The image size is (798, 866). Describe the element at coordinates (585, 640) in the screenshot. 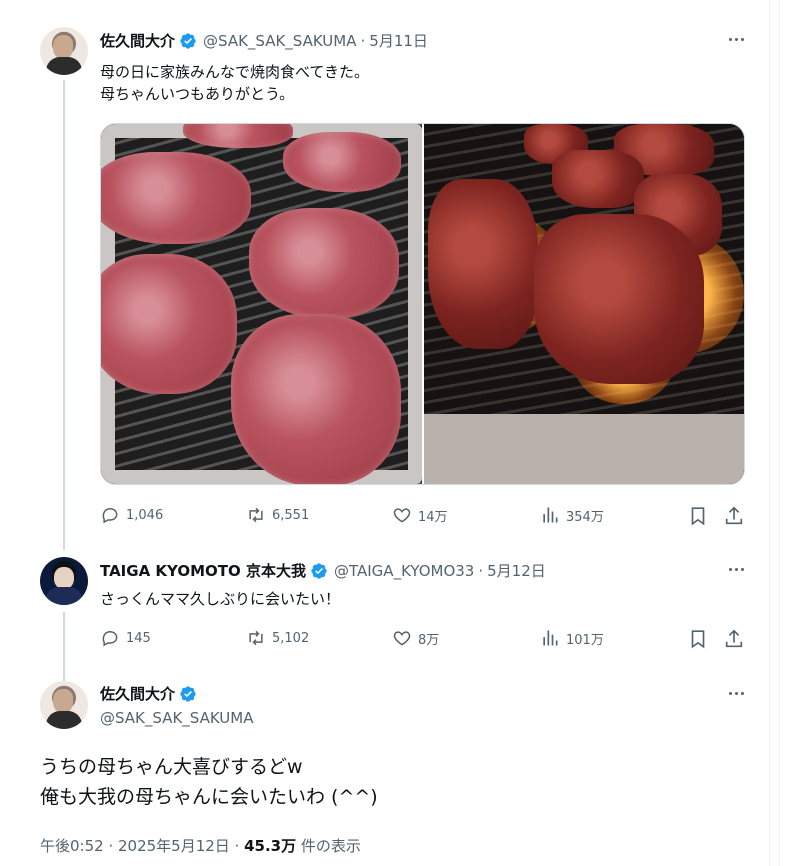

I see `views-count: 101万` at that location.